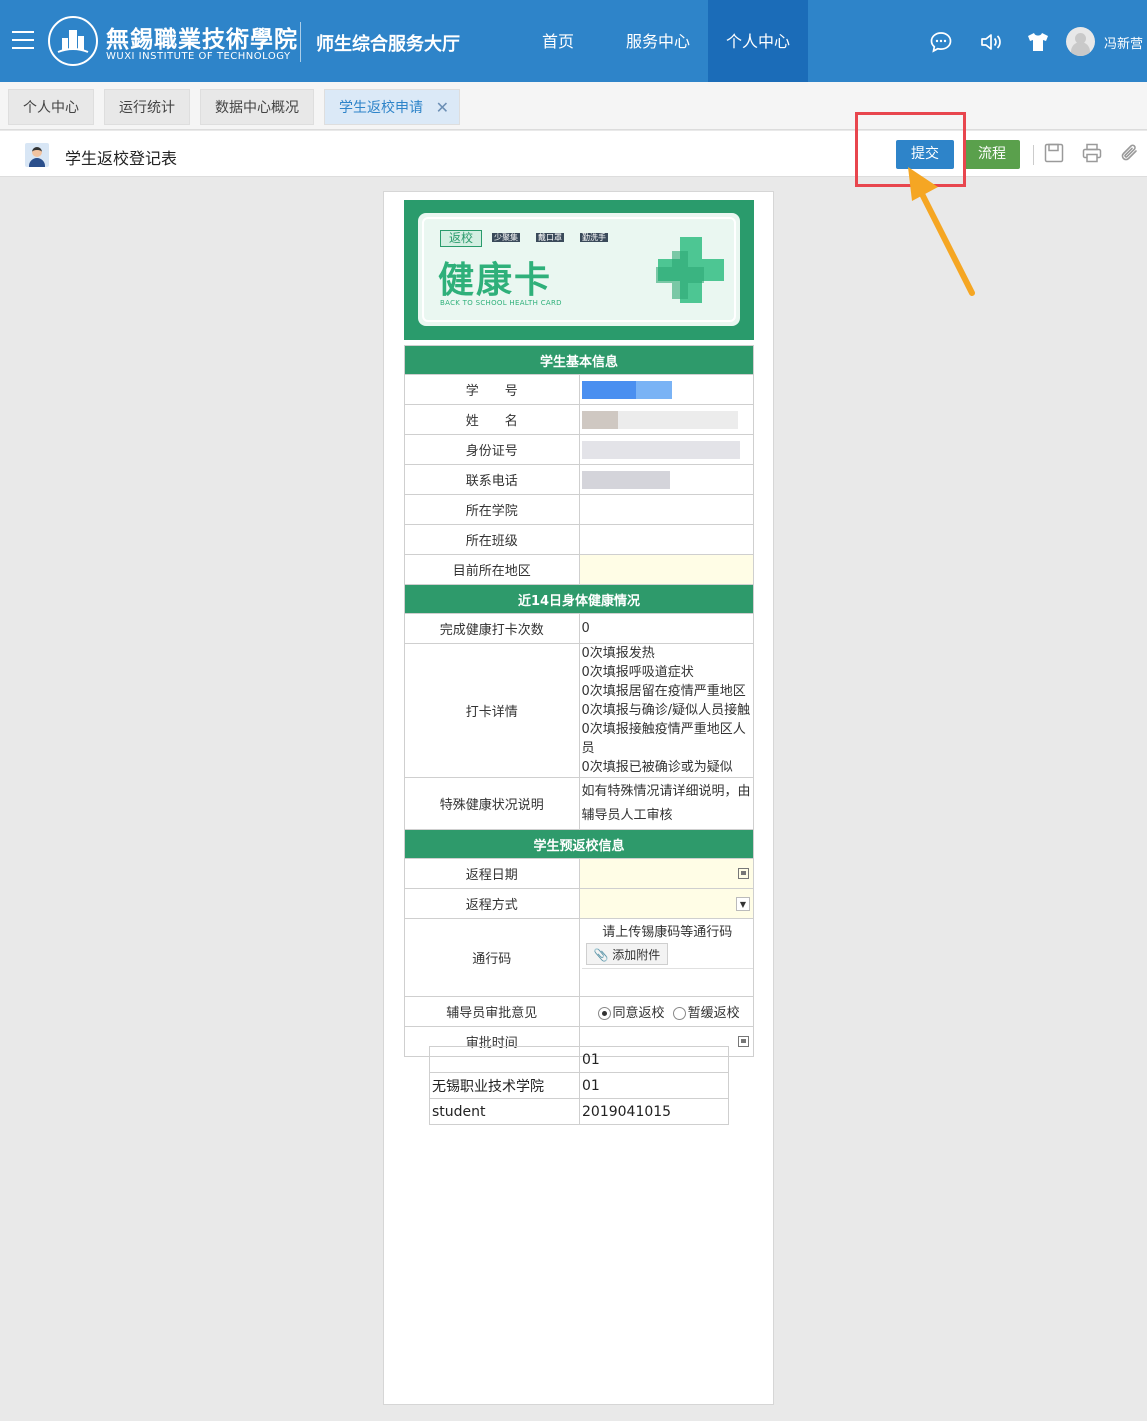 The width and height of the screenshot is (1147, 1421). Describe the element at coordinates (666, 449) in the screenshot. I see `value-id-card` at that location.